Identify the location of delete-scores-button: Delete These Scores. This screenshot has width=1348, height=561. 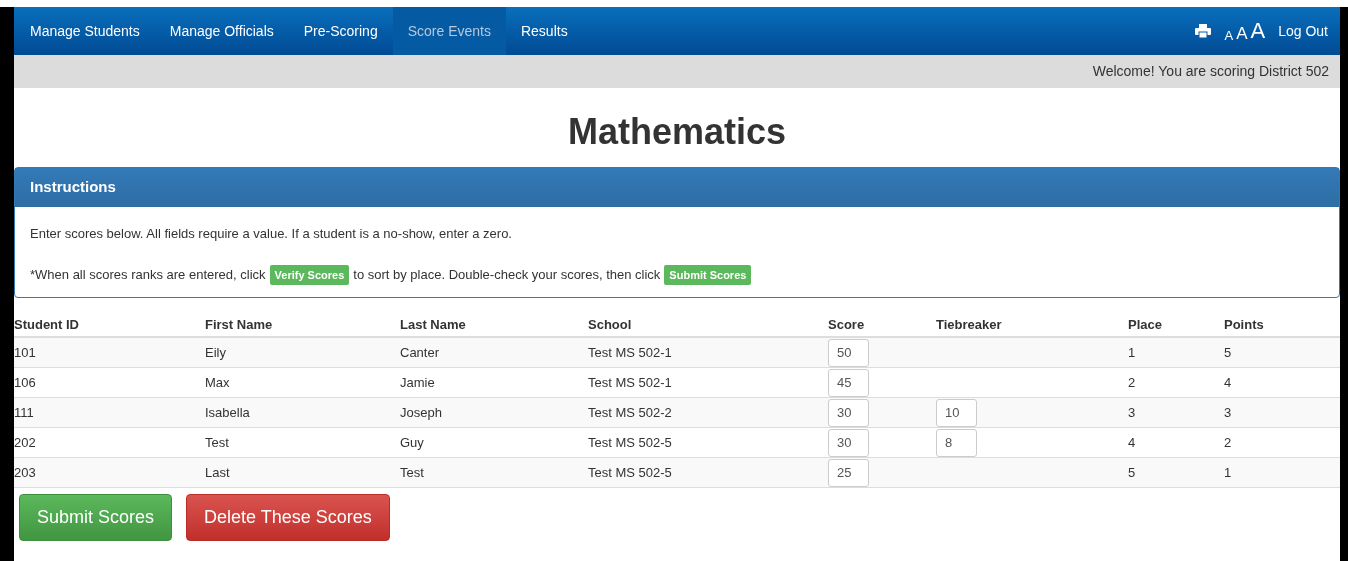
(288, 517).